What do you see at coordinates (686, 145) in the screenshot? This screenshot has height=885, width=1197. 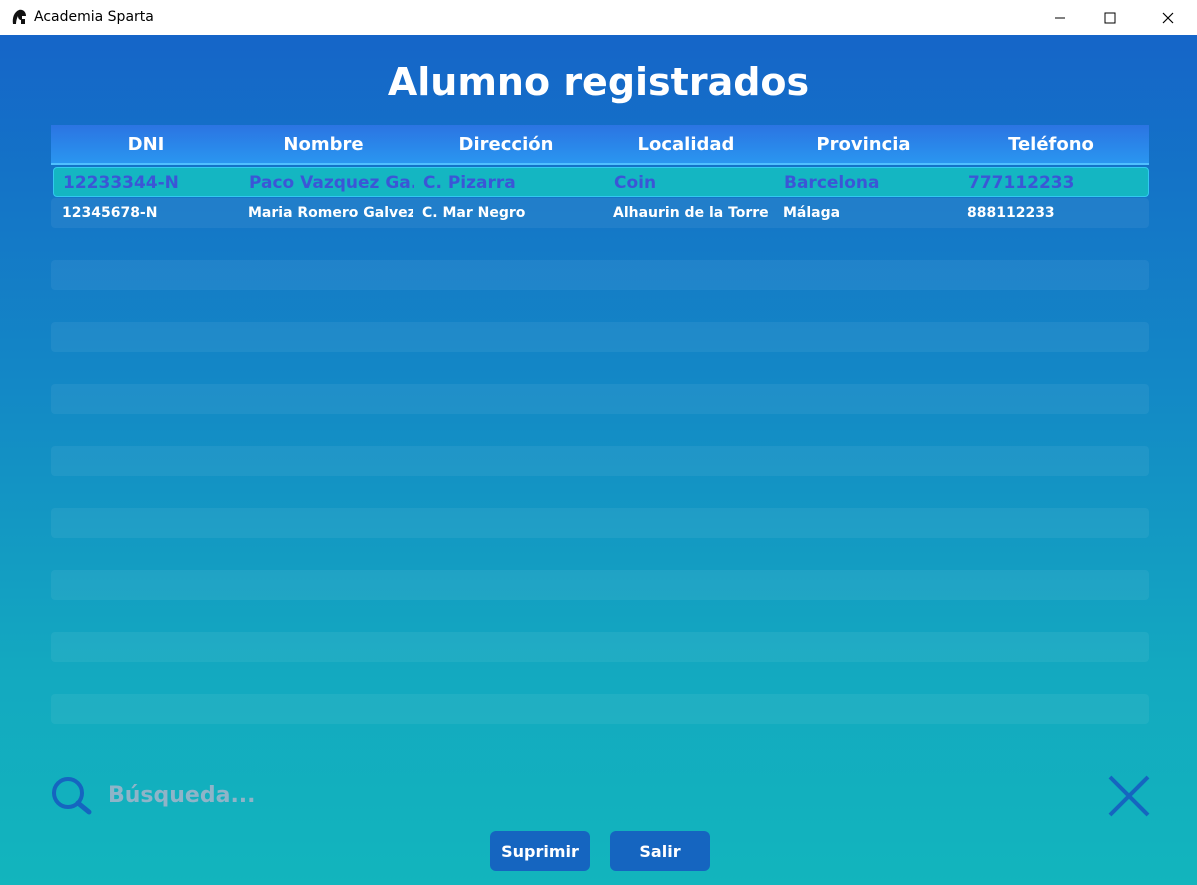 I see `column-header-localidad: Localidad` at bounding box center [686, 145].